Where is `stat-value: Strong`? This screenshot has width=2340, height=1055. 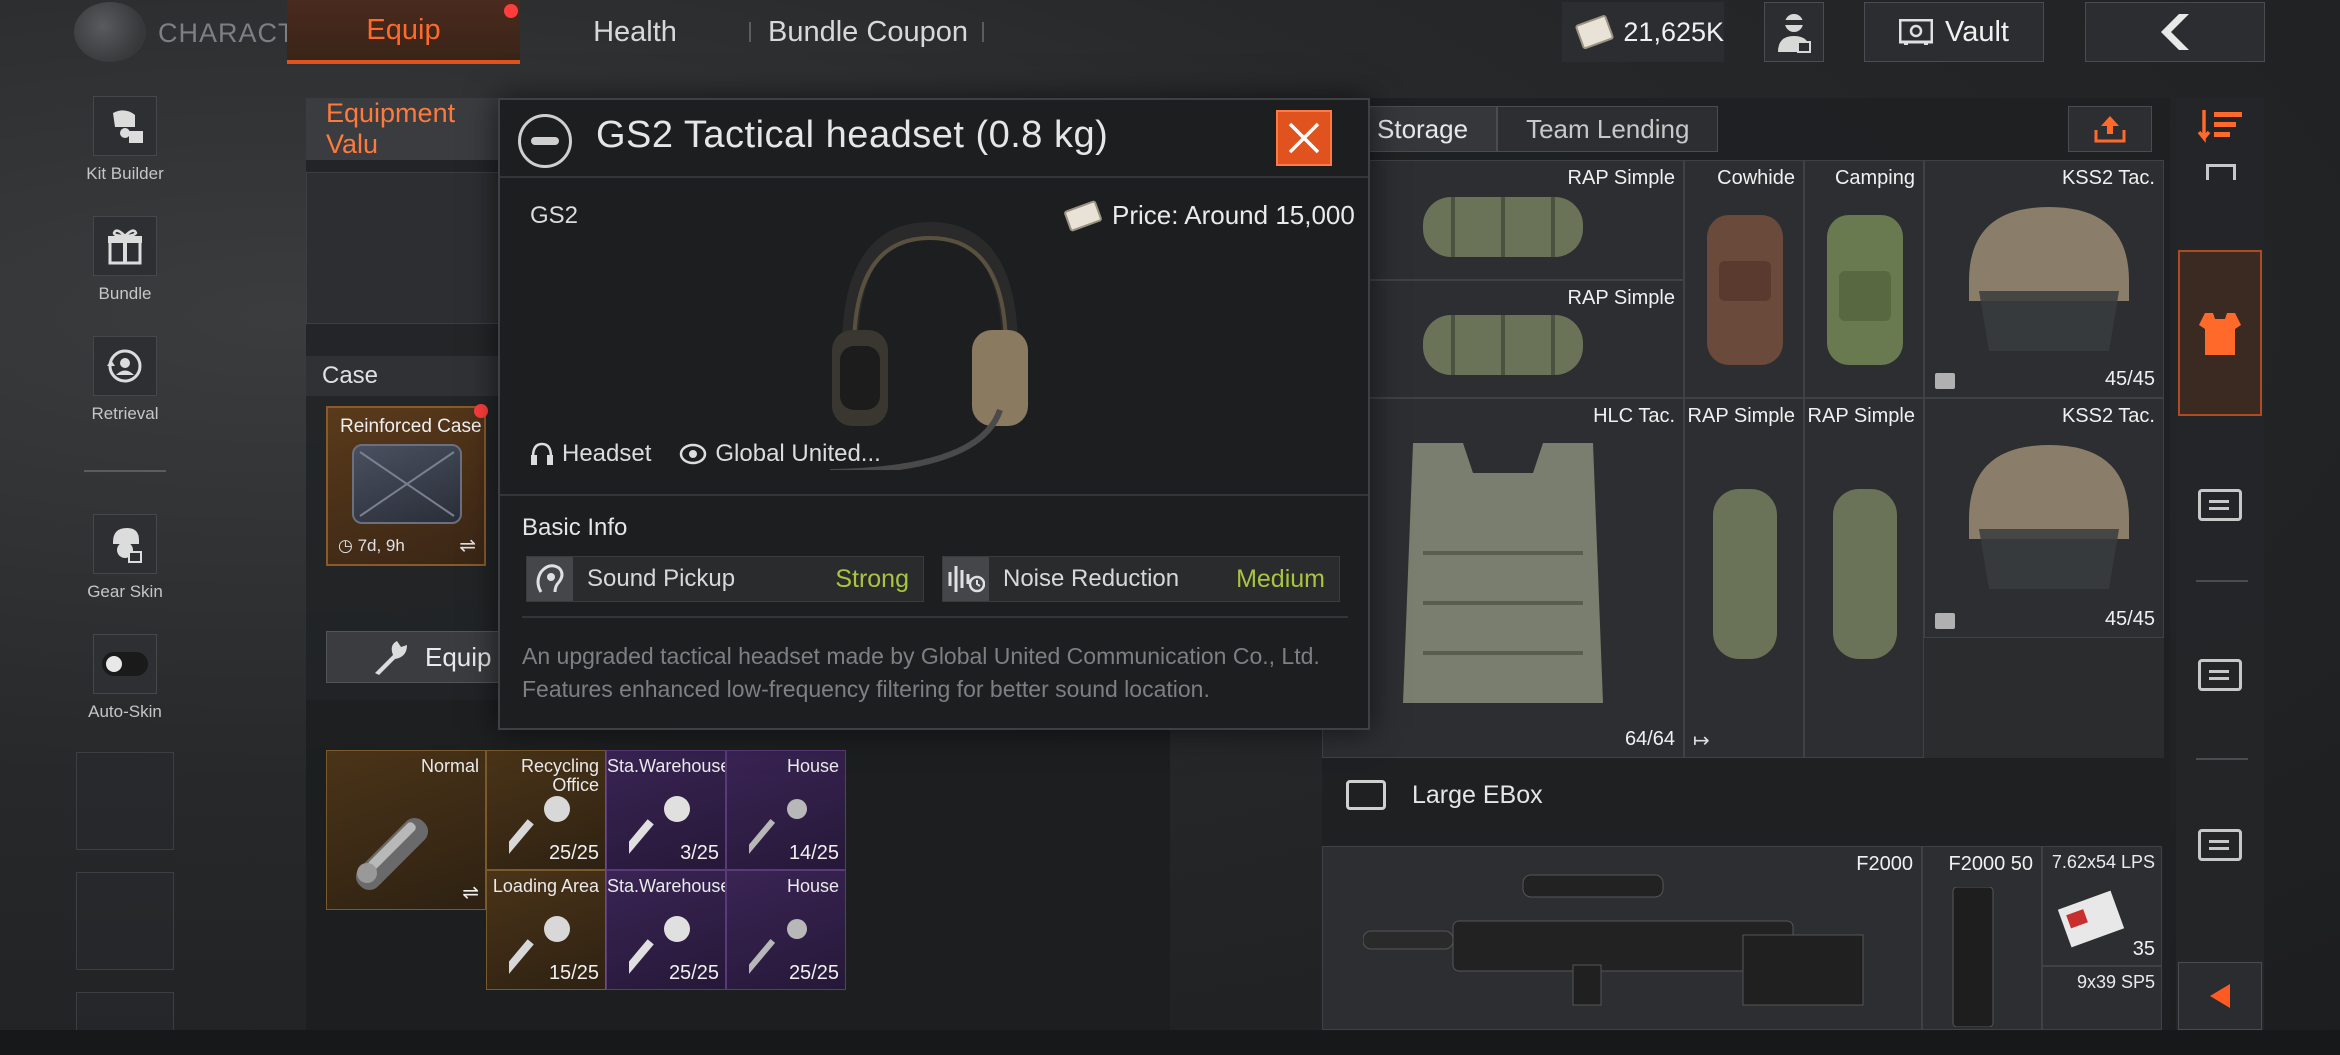
stat-value: Strong is located at coordinates (872, 578).